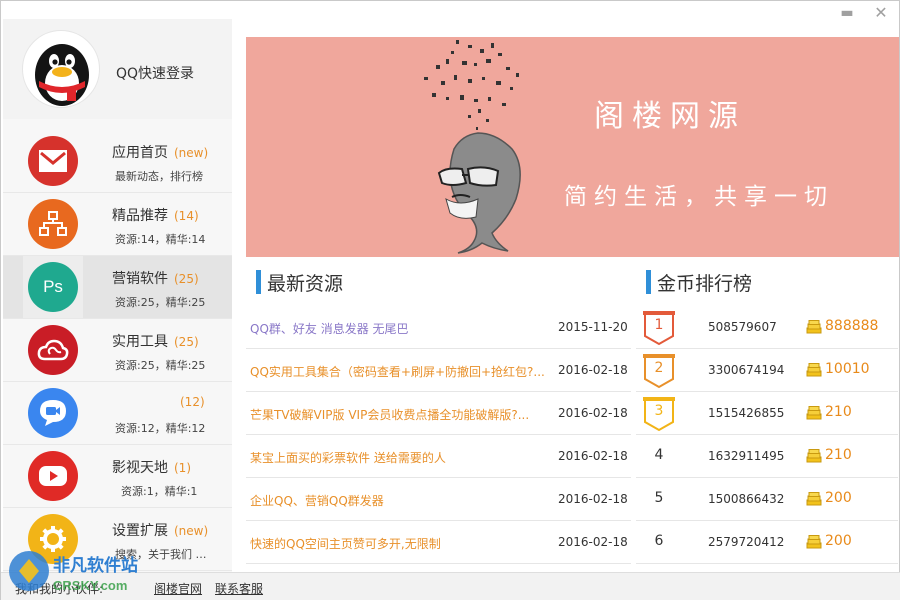 Image resolution: width=900 pixels, height=600 pixels. I want to click on nav-item-video-chat: (12) 资源:12，精华:12, so click(117, 413).